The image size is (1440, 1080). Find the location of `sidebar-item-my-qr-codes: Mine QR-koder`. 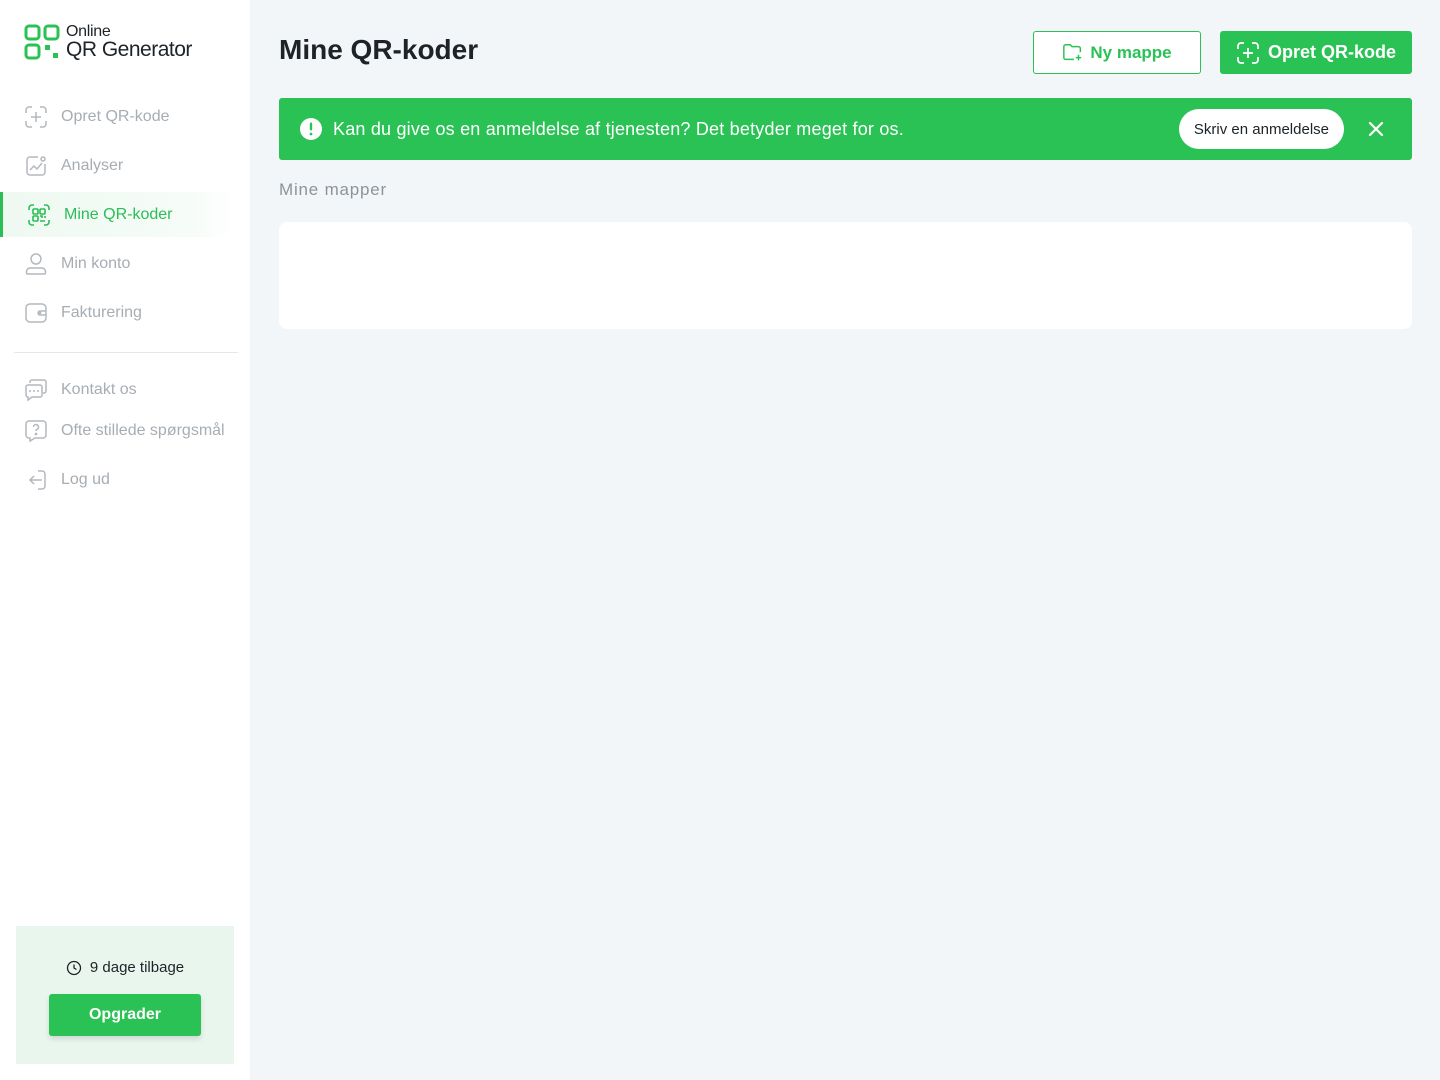

sidebar-item-my-qr-codes: Mine QR-koder is located at coordinates (118, 214).